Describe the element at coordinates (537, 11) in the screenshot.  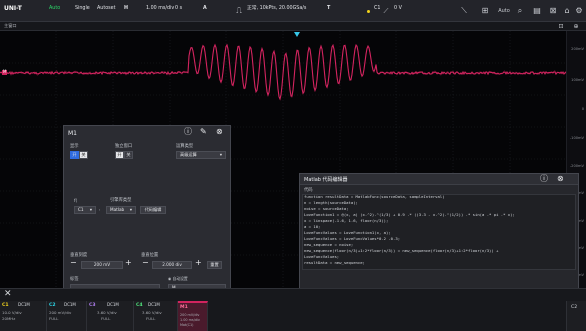
I see `save-icon: ▤` at that location.